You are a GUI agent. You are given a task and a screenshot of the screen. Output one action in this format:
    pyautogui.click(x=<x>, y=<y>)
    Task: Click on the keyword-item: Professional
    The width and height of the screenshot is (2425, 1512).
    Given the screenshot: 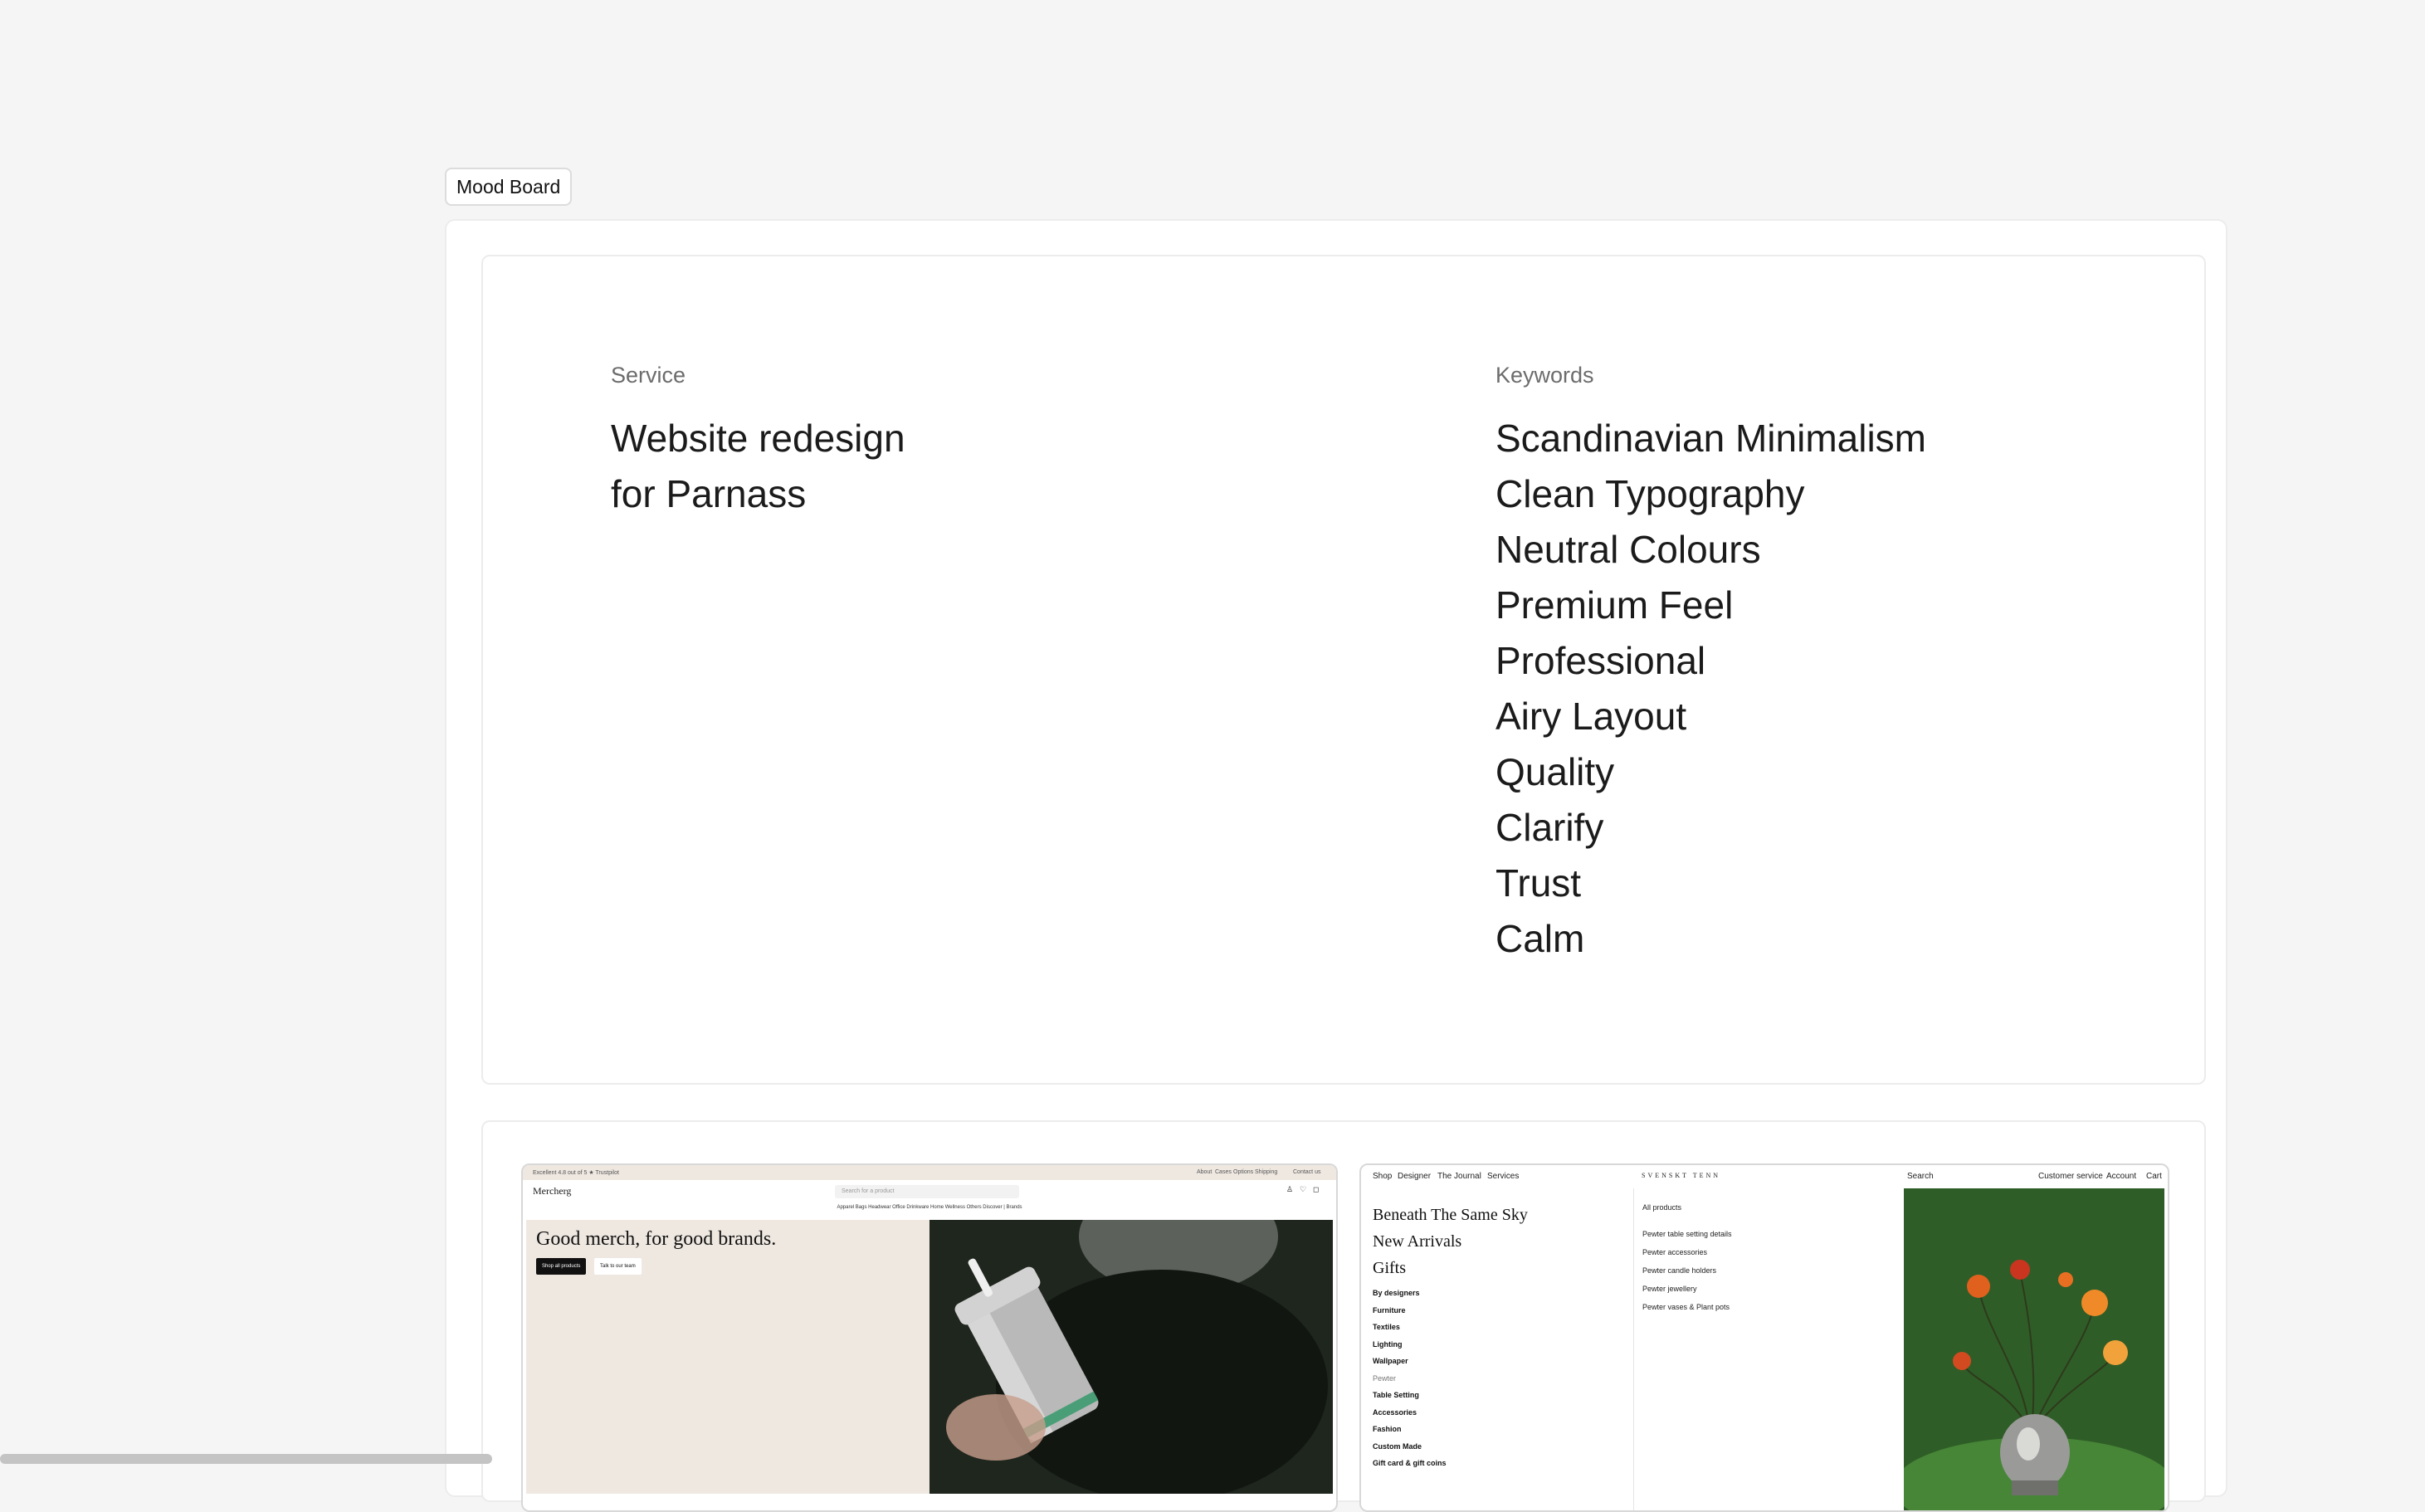 What is the action you would take?
    pyautogui.click(x=1600, y=660)
    